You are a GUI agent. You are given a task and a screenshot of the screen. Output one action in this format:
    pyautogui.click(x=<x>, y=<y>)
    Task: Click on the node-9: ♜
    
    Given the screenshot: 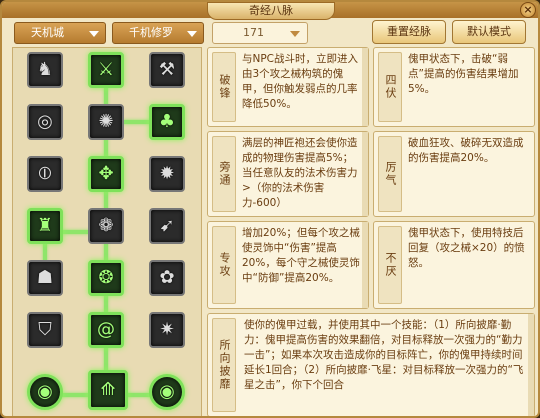 What is the action you would take?
    pyautogui.click(x=45, y=226)
    